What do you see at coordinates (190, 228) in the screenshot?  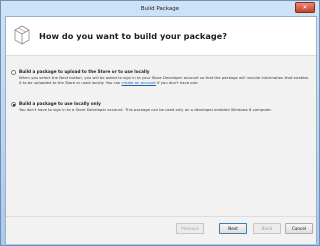 I see `previous-button: Previous` at bounding box center [190, 228].